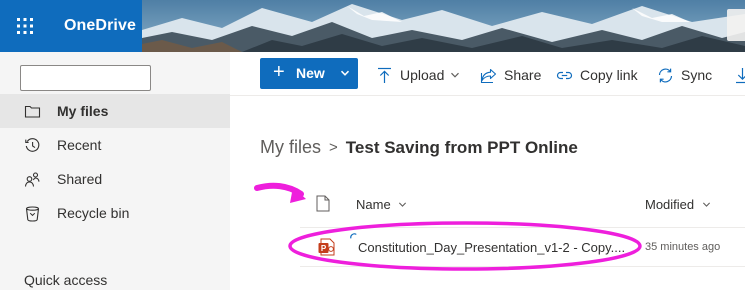 This screenshot has height=290, width=745. I want to click on upload-button: Upload, so click(418, 75).